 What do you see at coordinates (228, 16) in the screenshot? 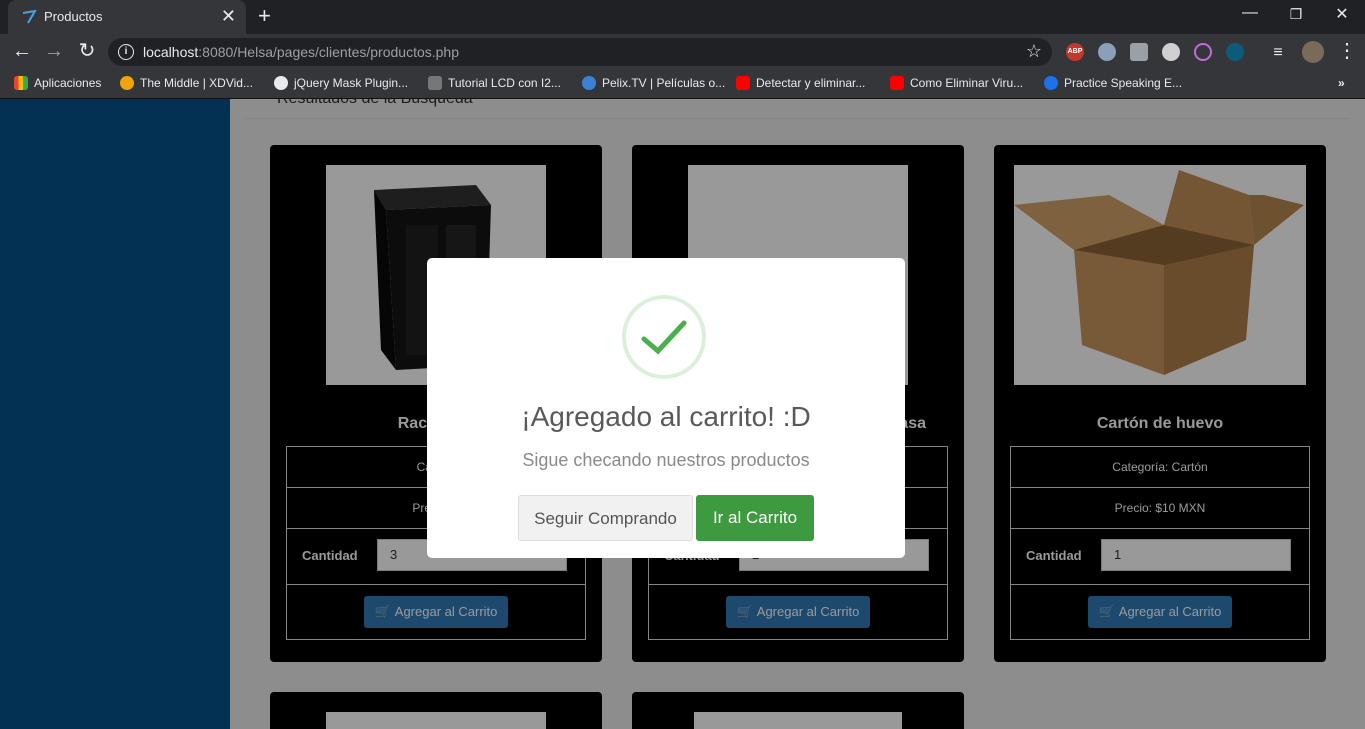
I see `tab-close-icon: ✕` at bounding box center [228, 16].